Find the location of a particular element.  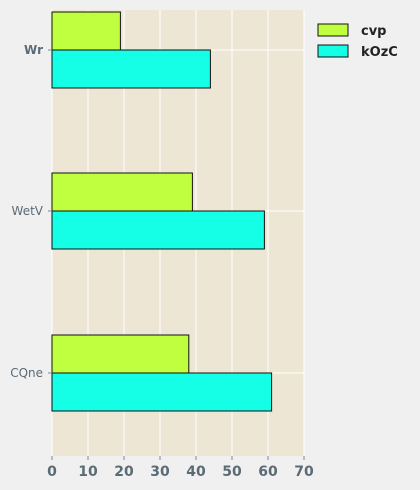

bar-cvp-CQne is located at coordinates (120, 354).